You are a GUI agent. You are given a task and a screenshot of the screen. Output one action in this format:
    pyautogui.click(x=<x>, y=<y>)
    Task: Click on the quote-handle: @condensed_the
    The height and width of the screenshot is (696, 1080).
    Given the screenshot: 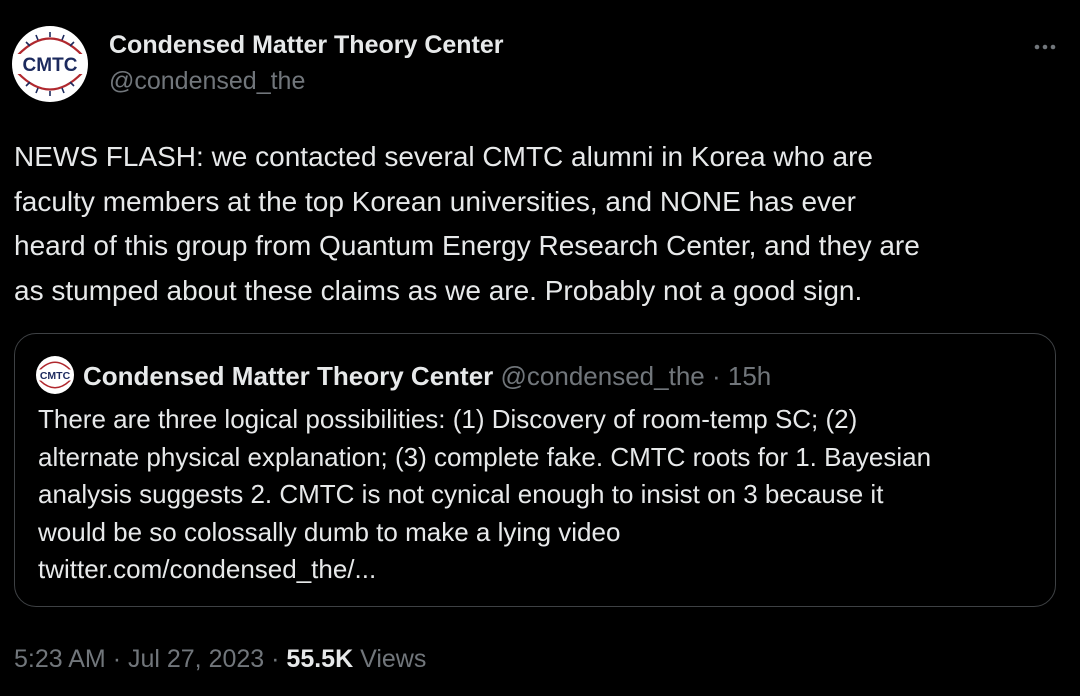 What is the action you would take?
    pyautogui.click(x=602, y=376)
    